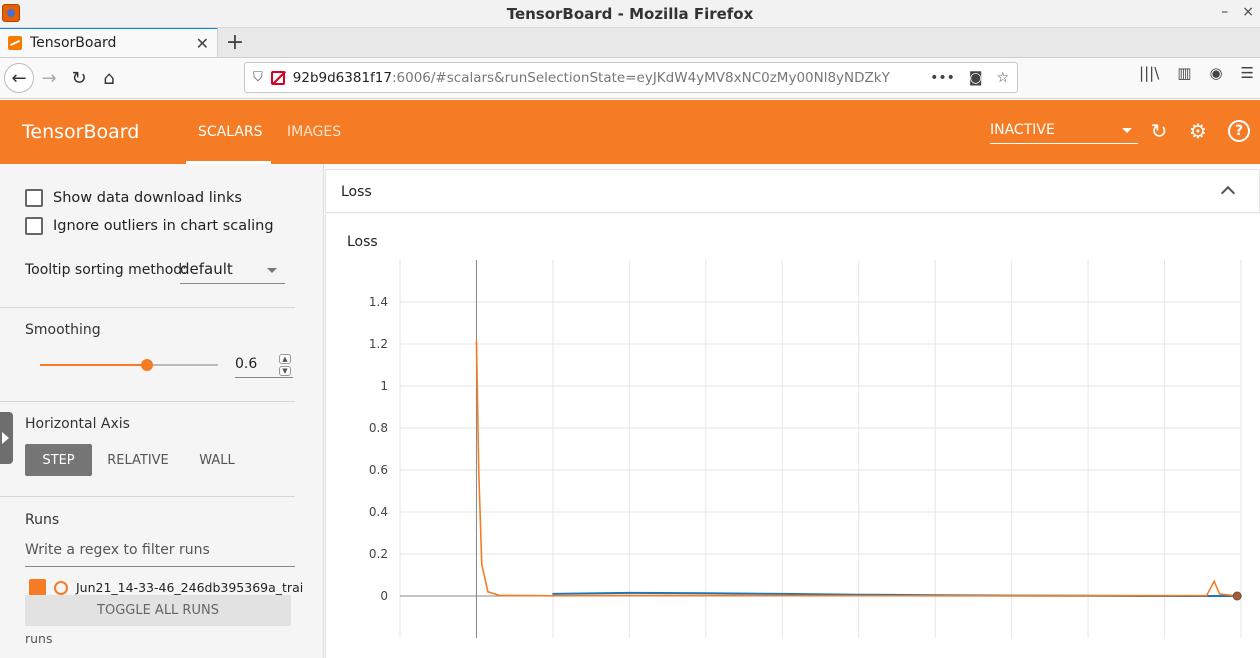 The image size is (1260, 658). Describe the element at coordinates (1159, 131) in the screenshot. I see `reload-data-button: ↻` at that location.